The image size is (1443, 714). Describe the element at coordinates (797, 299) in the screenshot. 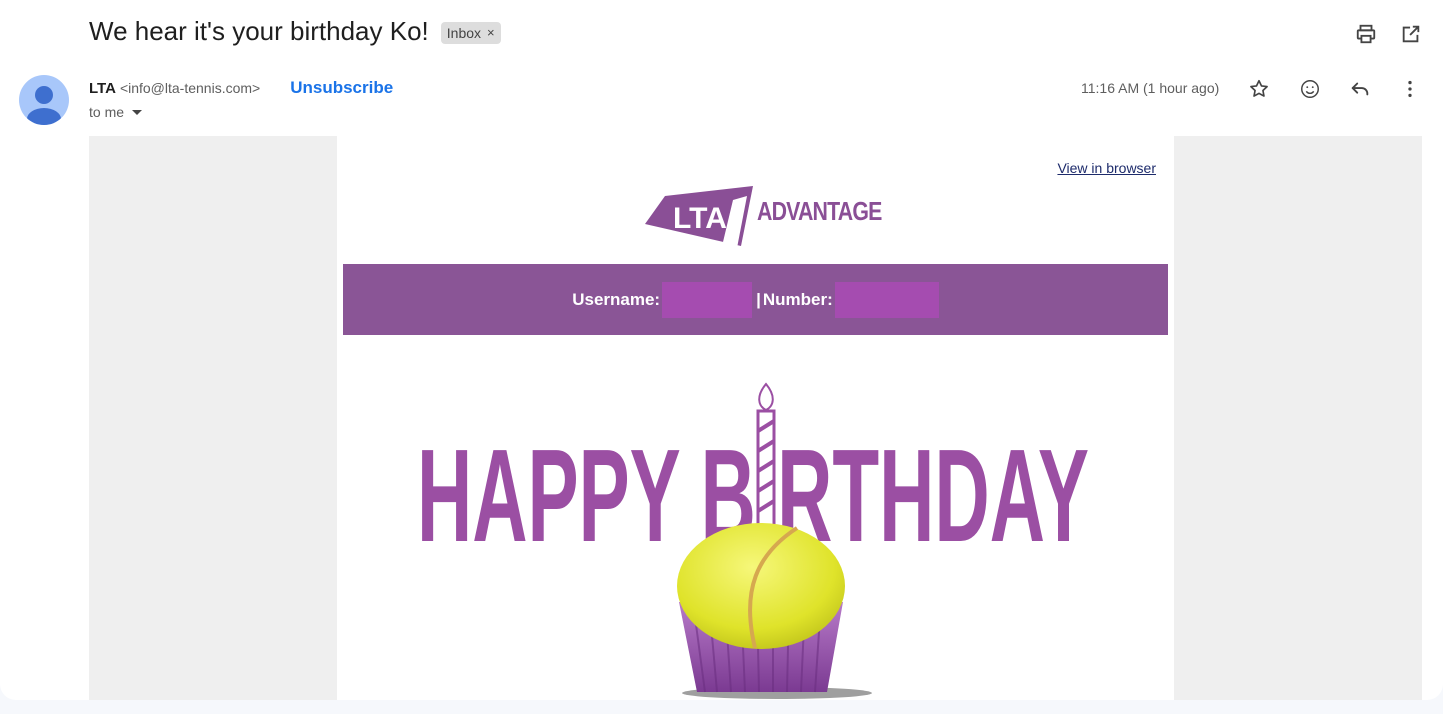

I see `number-label: Number:` at that location.